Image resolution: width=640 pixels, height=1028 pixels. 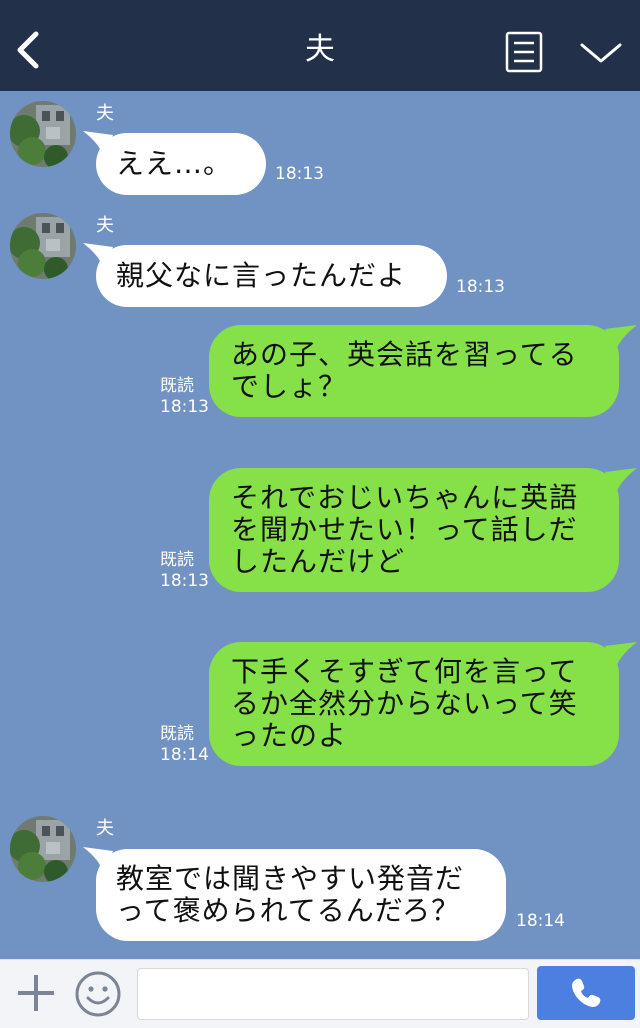 I want to click on incoming-message-bubble: 教室では聞きやすい発音だ って褒められてるんだろ？, so click(x=301, y=895).